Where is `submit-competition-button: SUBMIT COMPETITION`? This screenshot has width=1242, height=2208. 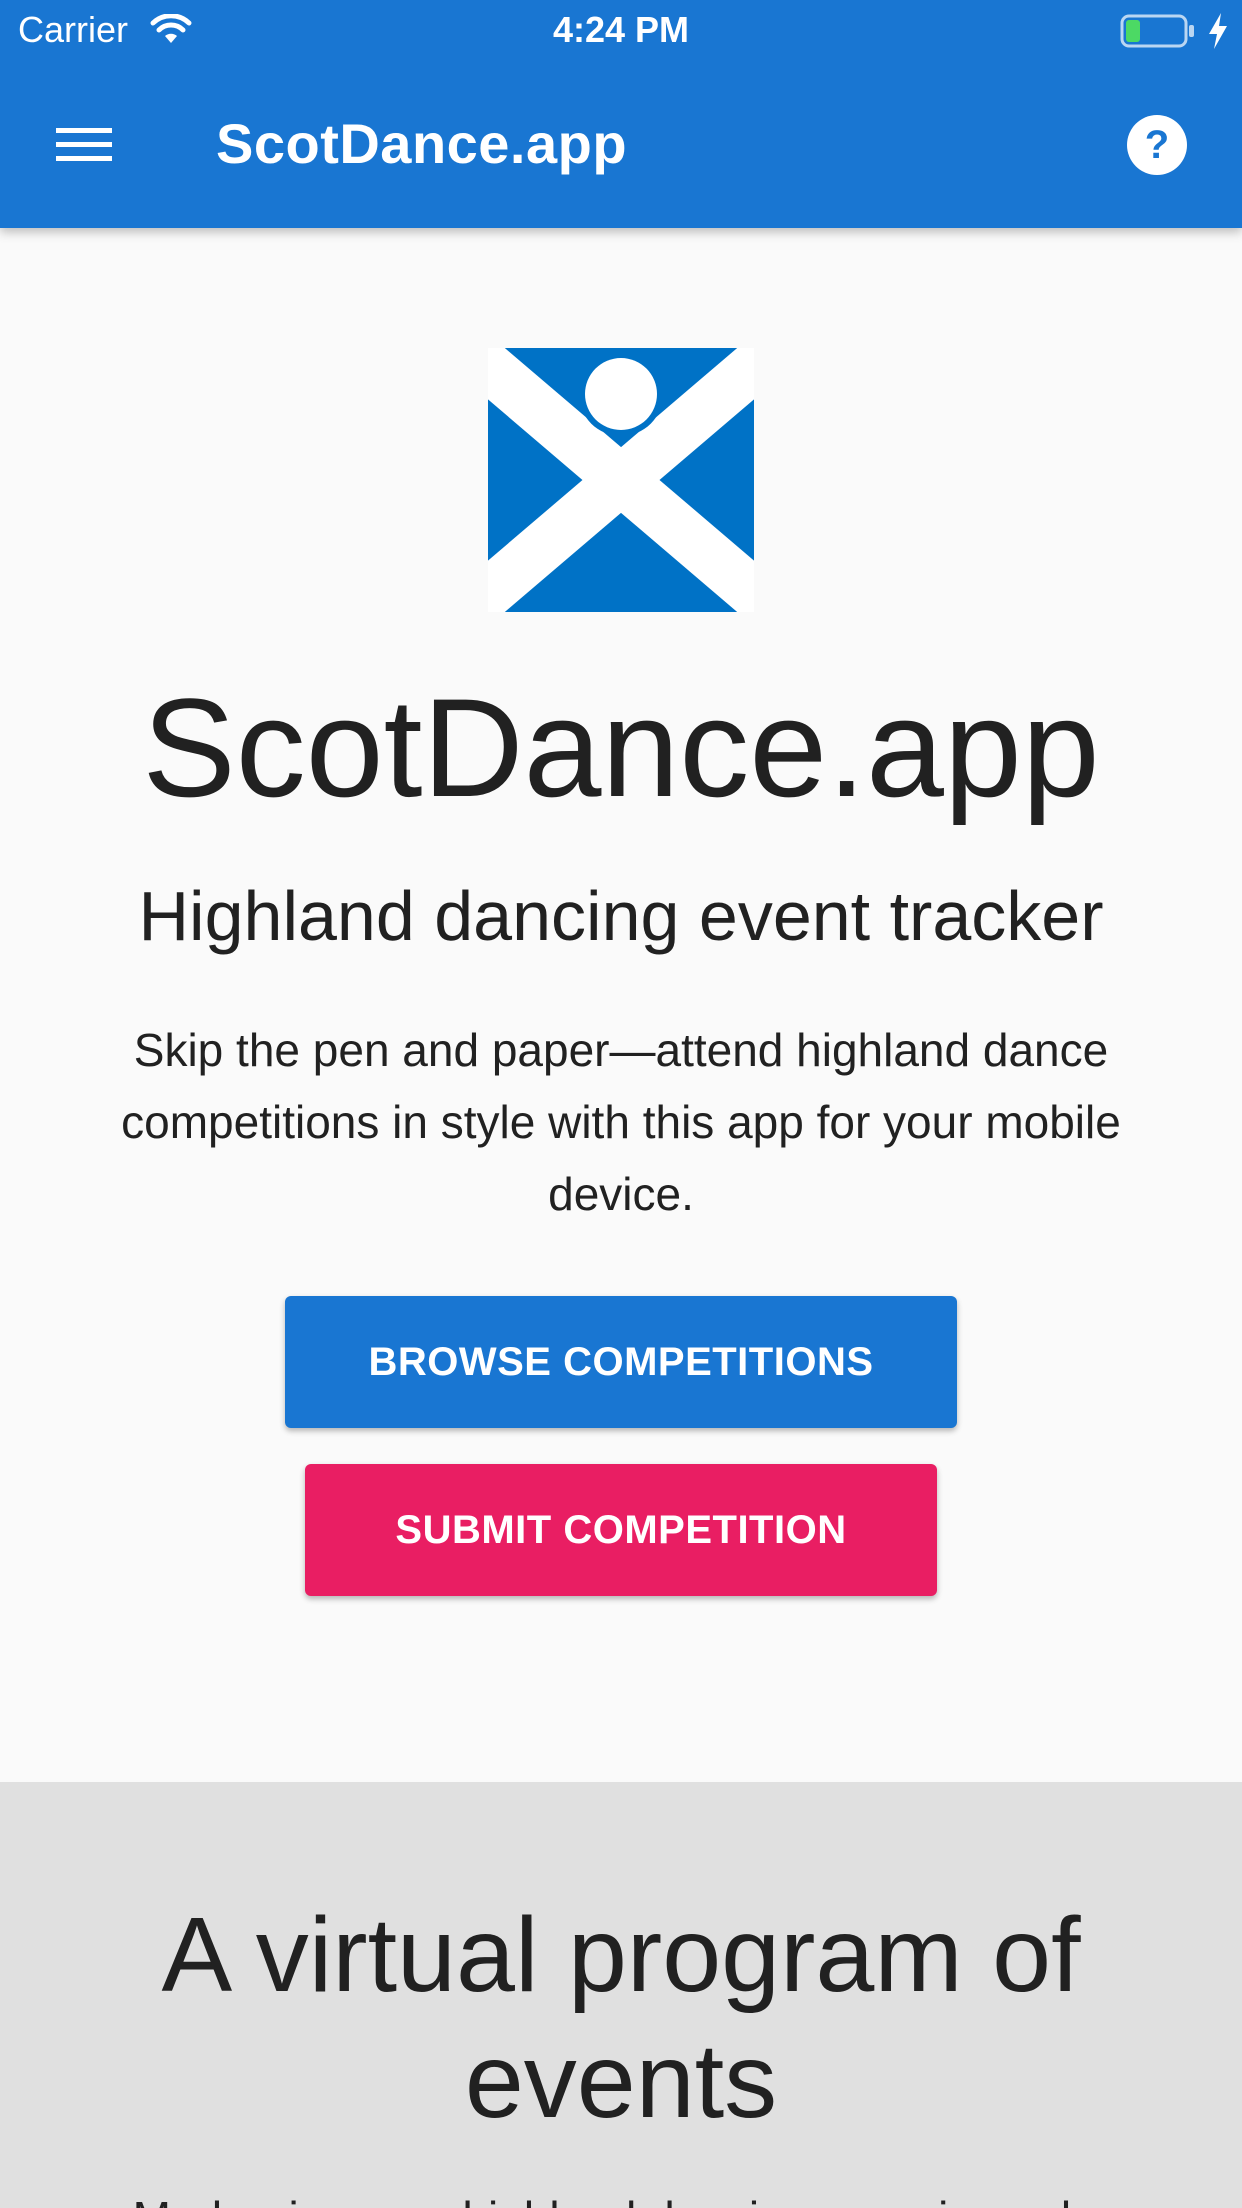 submit-competition-button: SUBMIT COMPETITION is located at coordinates (621, 1530).